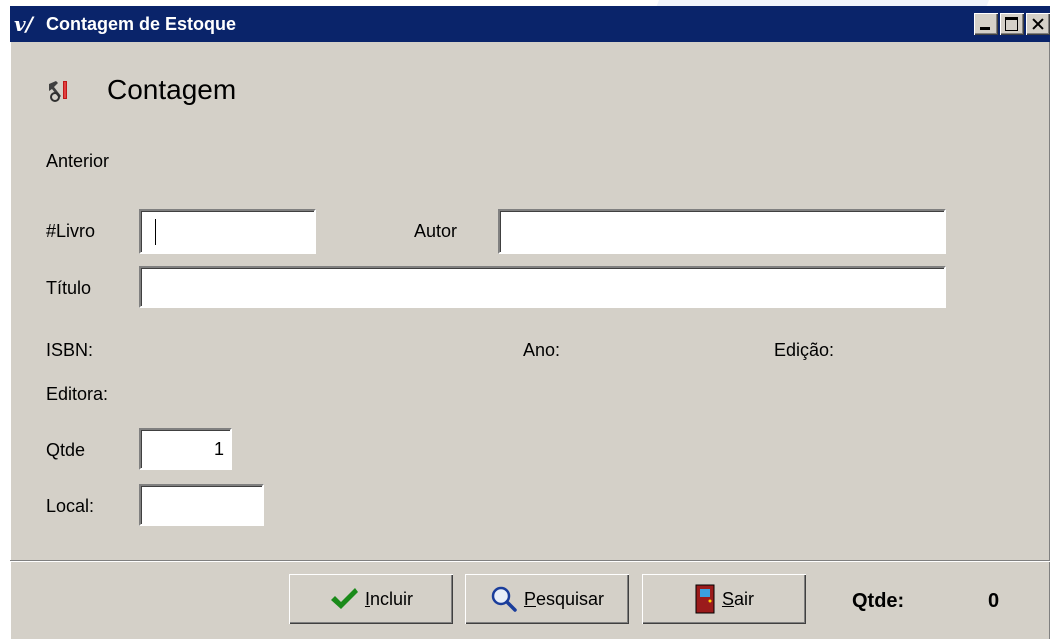  Describe the element at coordinates (529, 598) in the screenshot. I see `pesquisar-accelerator: P` at that location.